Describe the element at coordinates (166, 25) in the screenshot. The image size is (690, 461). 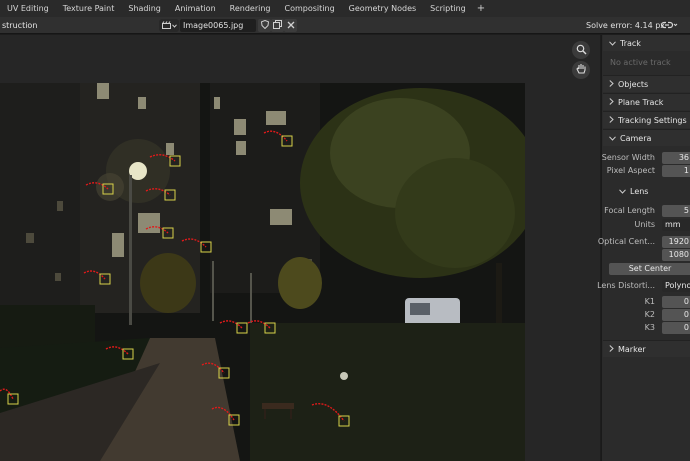
I see `movie-clip-icon` at that location.